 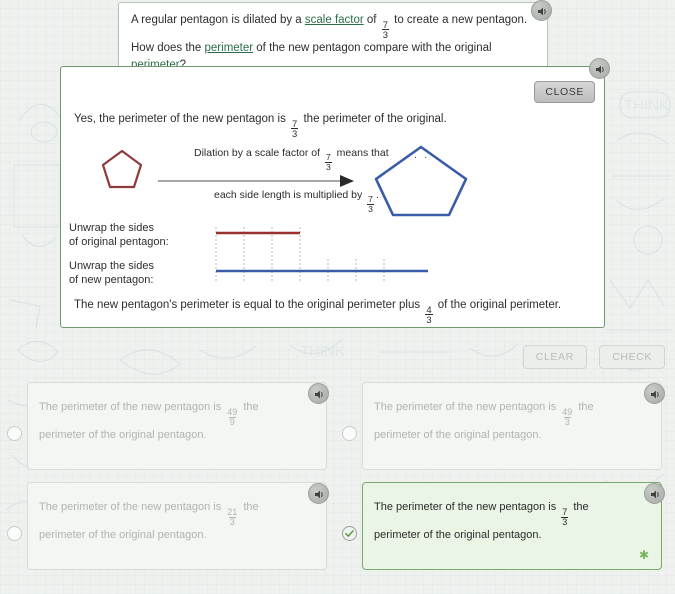 I want to click on question-text-1: A regular pentagon is dilated by a, so click(x=218, y=20).